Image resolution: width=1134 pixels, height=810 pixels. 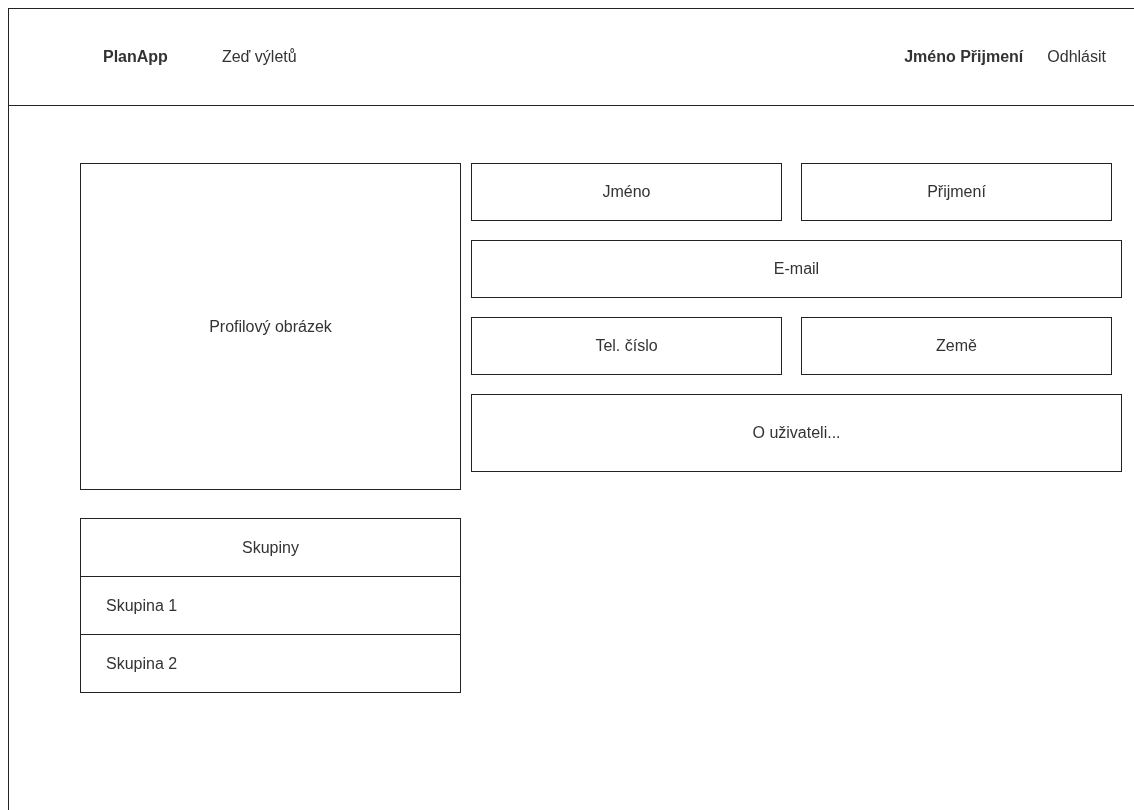 What do you see at coordinates (270, 663) in the screenshot?
I see `group-item: Skupina 2` at bounding box center [270, 663].